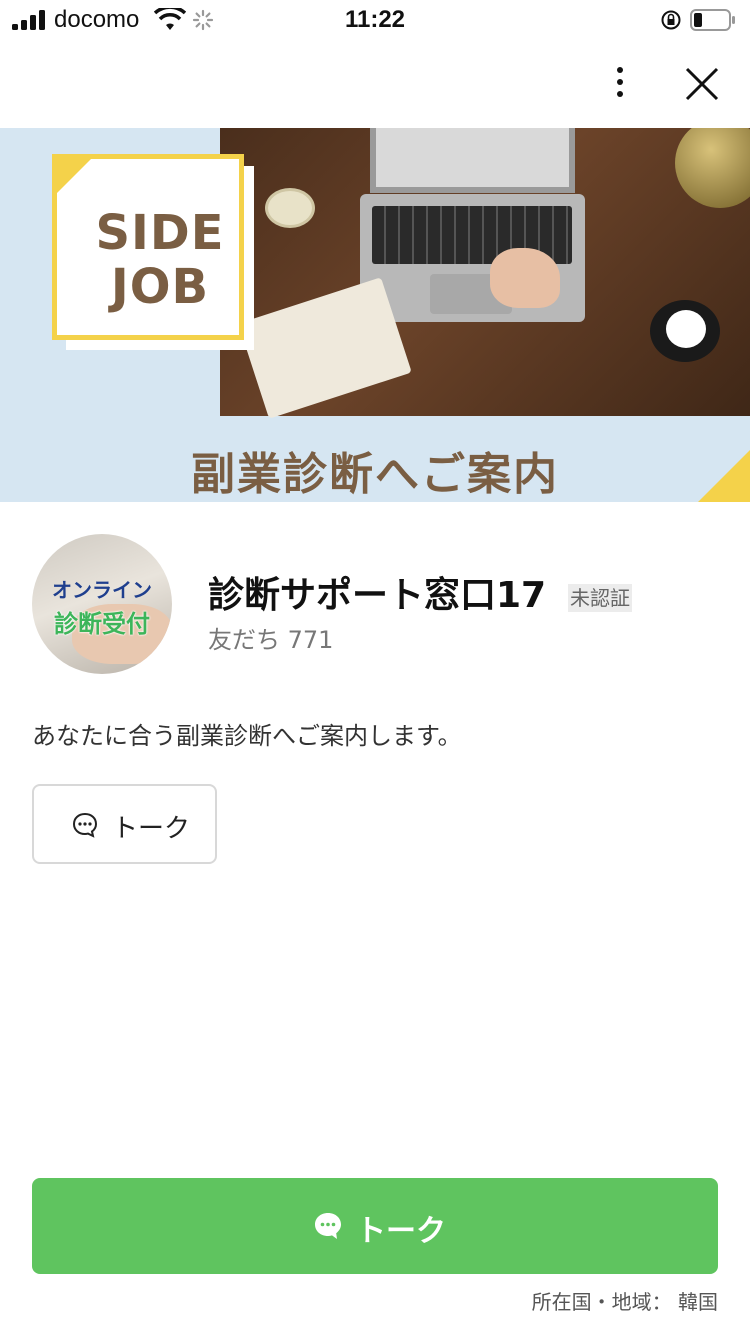 Image resolution: width=750 pixels, height=1334 pixels. What do you see at coordinates (601, 1302) in the screenshot?
I see `region-label: 所在国・地域：` at bounding box center [601, 1302].